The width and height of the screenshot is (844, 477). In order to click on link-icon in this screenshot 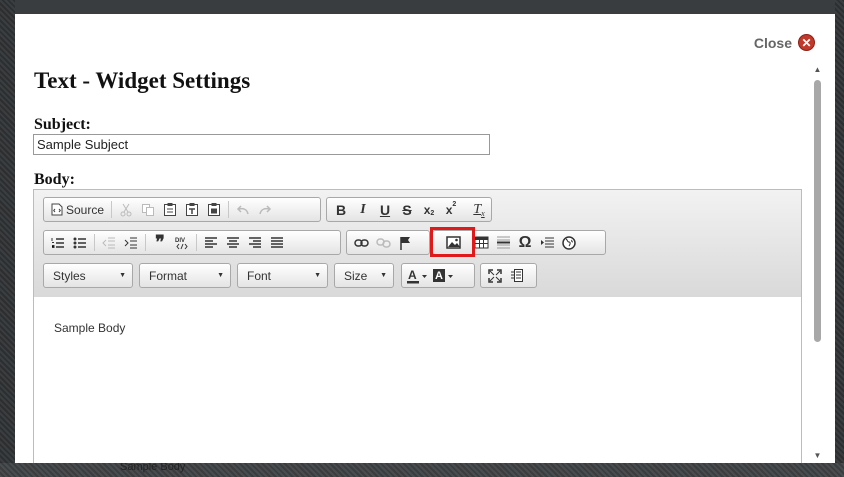, I will do `click(361, 242)`.